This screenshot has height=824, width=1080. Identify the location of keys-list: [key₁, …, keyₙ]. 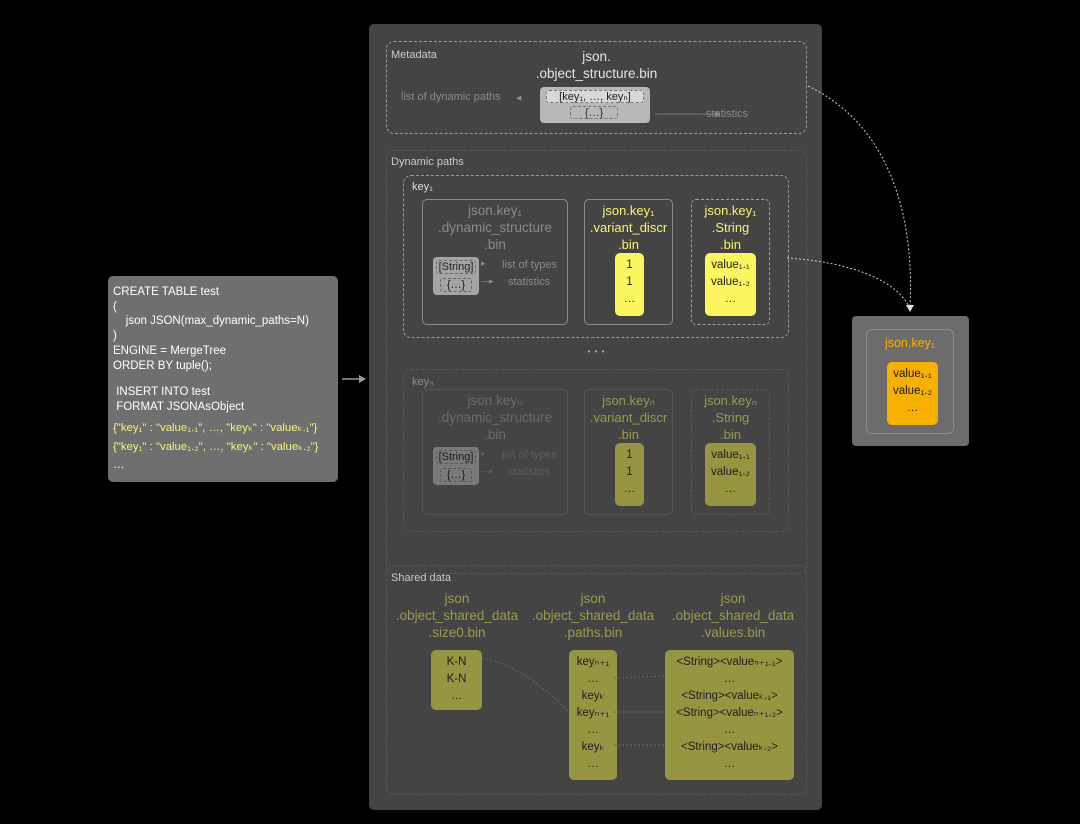
(595, 96).